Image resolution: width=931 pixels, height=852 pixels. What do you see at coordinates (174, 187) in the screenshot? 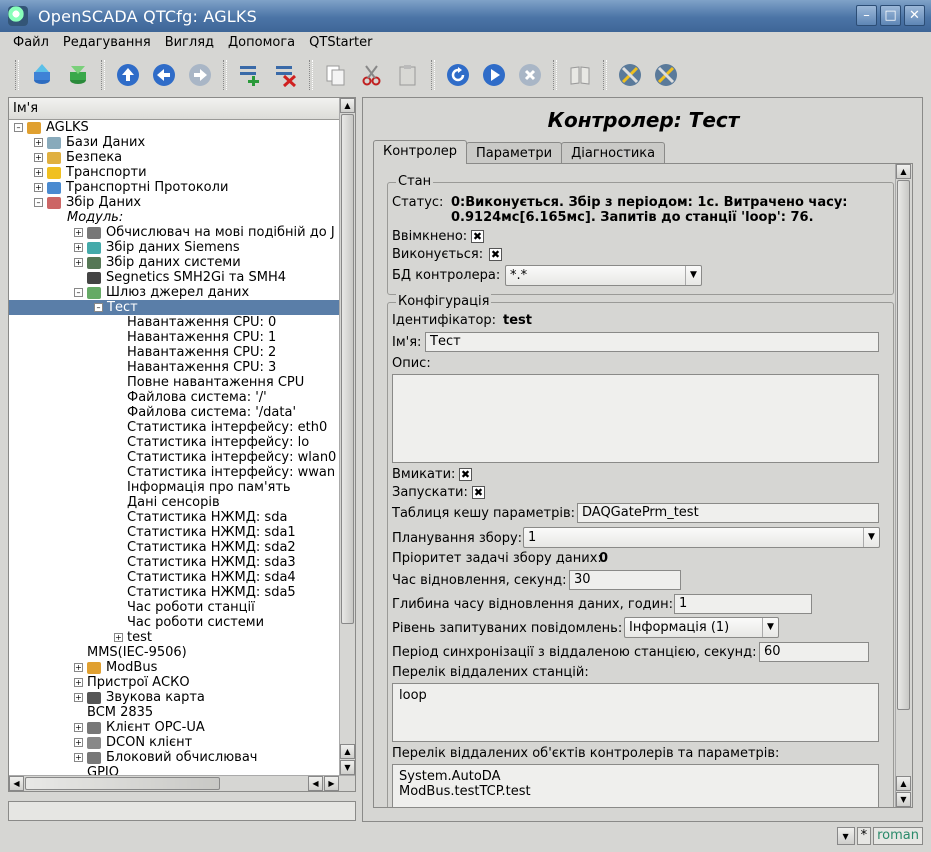
I see `tree-item: + Транспортні Протоколи` at bounding box center [174, 187].